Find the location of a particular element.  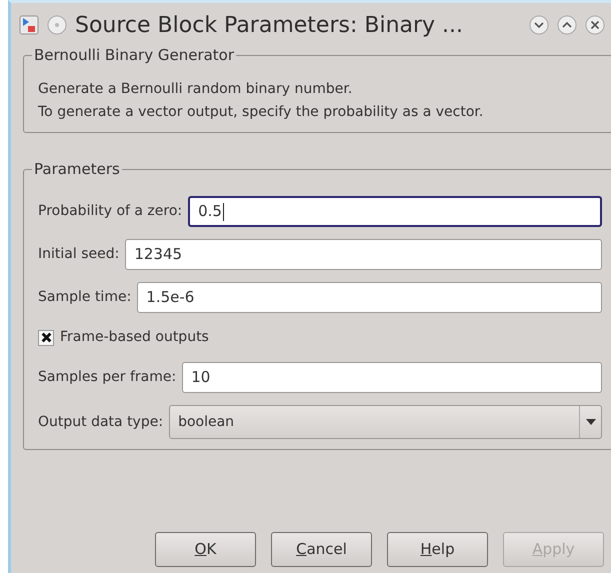

dialog-button: Cancel is located at coordinates (321, 549).